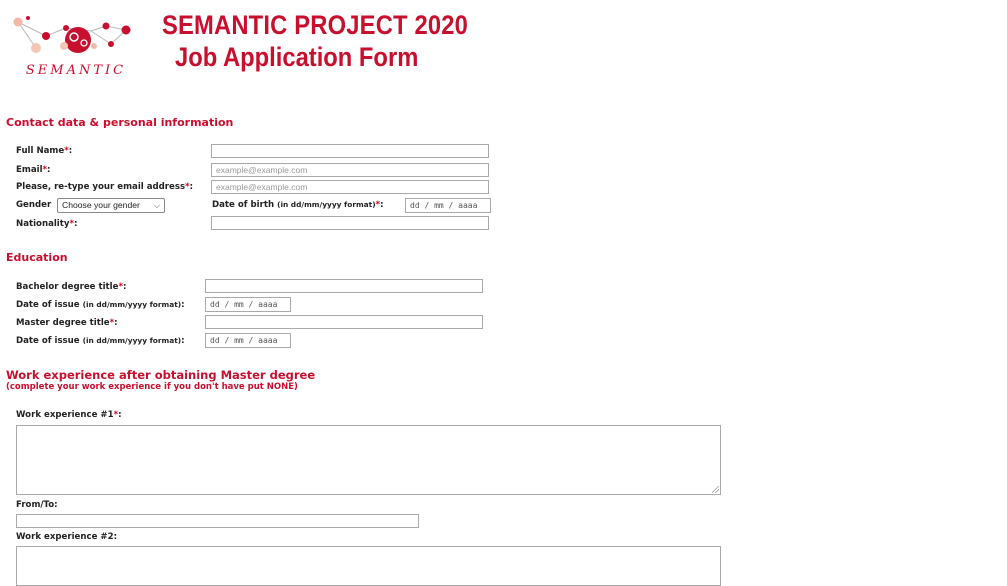 This screenshot has height=586, width=1007. Describe the element at coordinates (37, 505) in the screenshot. I see `fromto-label: From/To:` at that location.